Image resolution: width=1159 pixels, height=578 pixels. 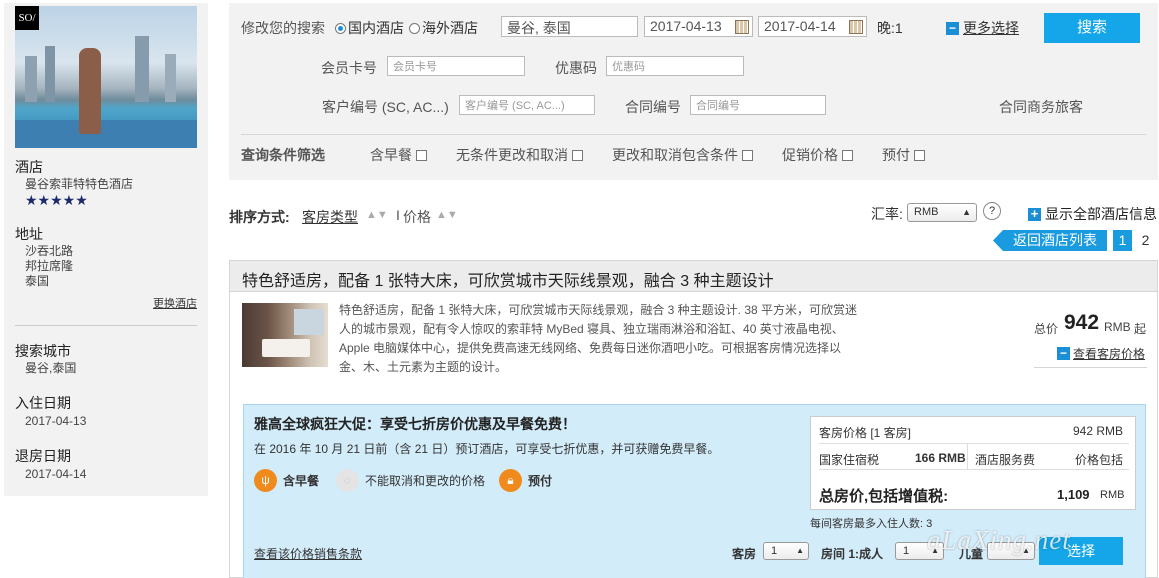 I want to click on checkin-label: 入住日期, so click(x=43, y=403).